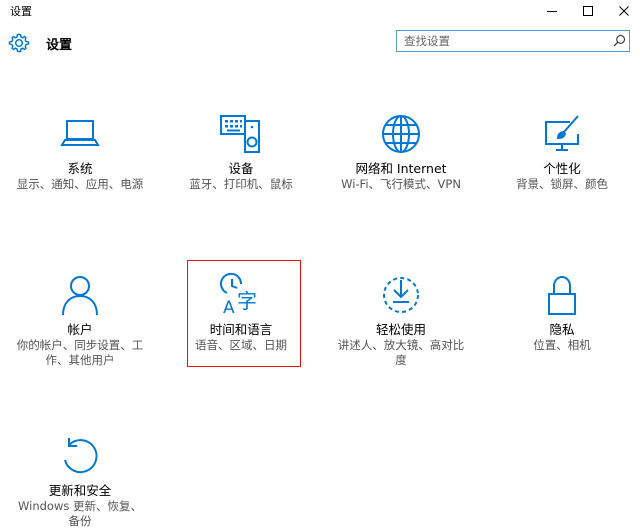  Describe the element at coordinates (401, 352) in the screenshot. I see `tile-description: 讲述人、放大镜、高对比度` at that location.